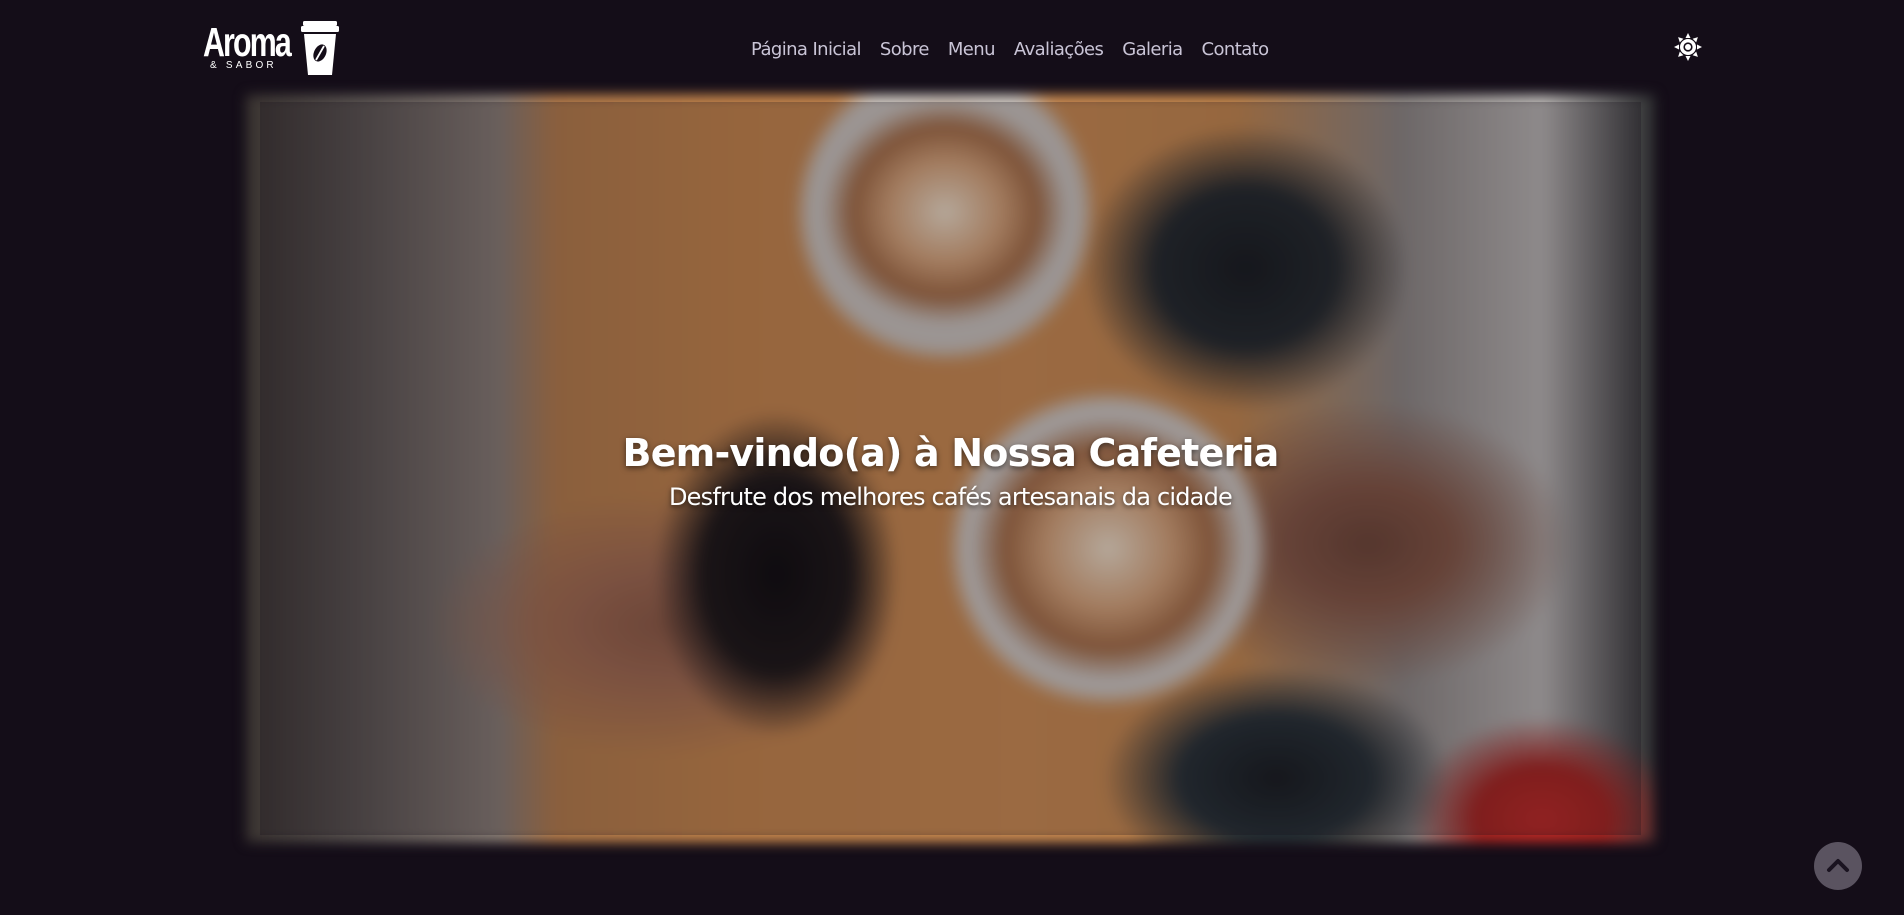 This screenshot has width=1904, height=915. I want to click on nav-item-menu: Menu, so click(972, 50).